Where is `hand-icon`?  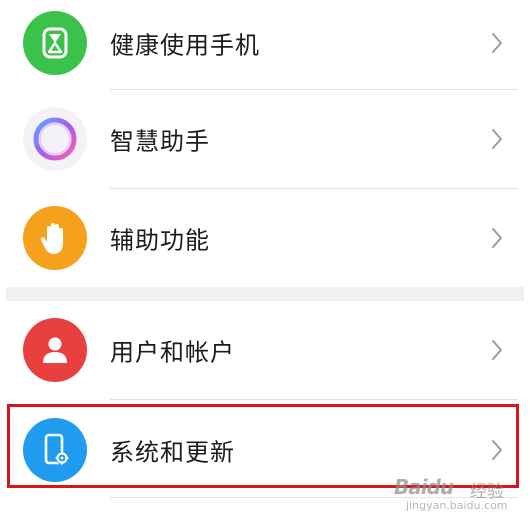
hand-icon is located at coordinates (55, 238).